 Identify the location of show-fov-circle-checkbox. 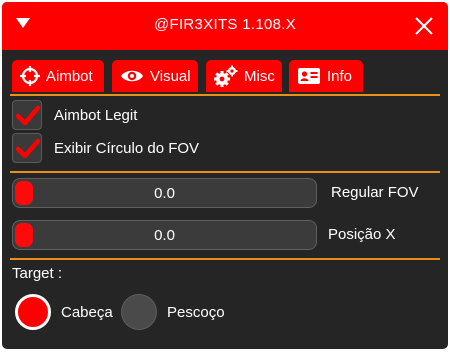
(27, 148).